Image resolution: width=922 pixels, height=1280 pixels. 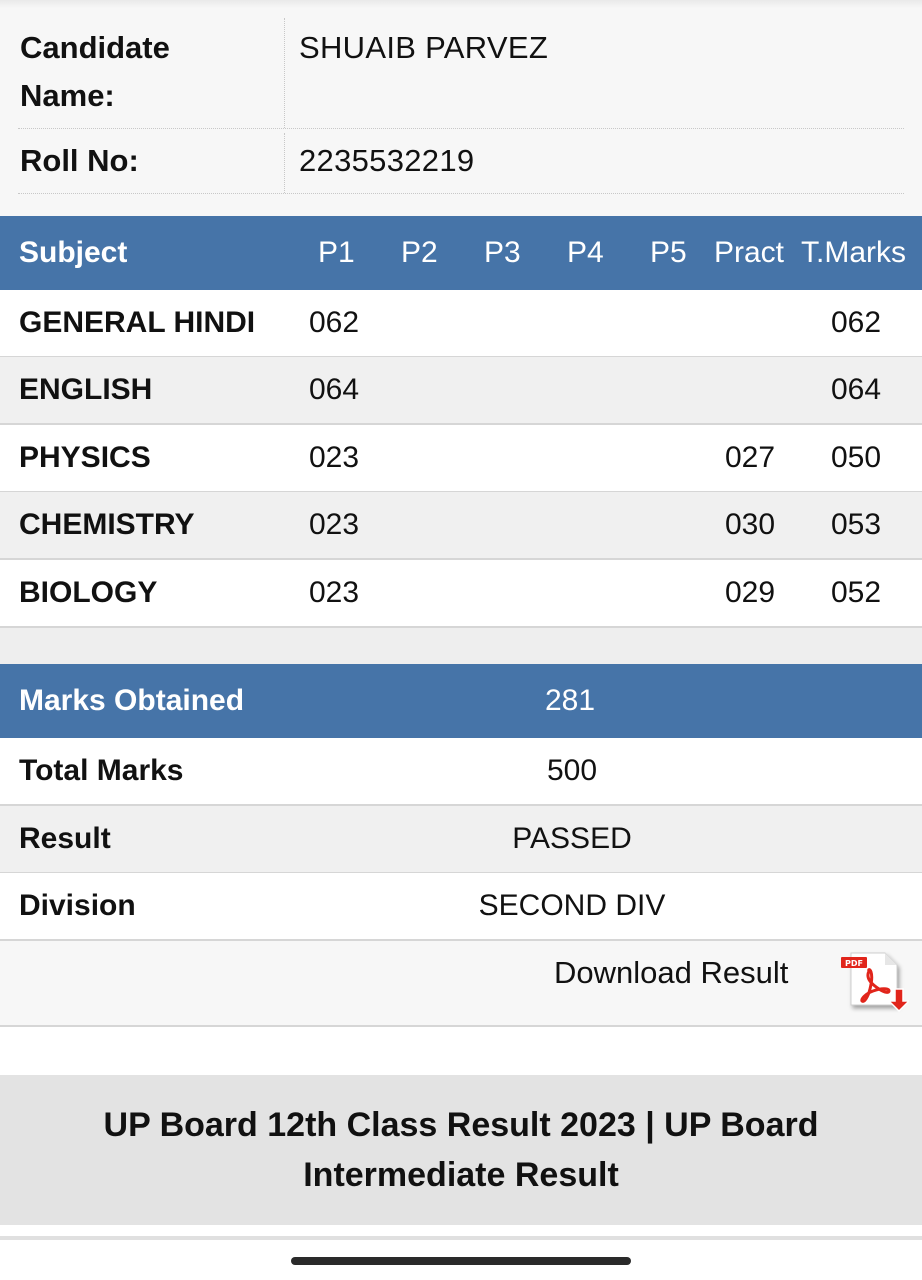 What do you see at coordinates (461, 1238) in the screenshot?
I see `divider` at bounding box center [461, 1238].